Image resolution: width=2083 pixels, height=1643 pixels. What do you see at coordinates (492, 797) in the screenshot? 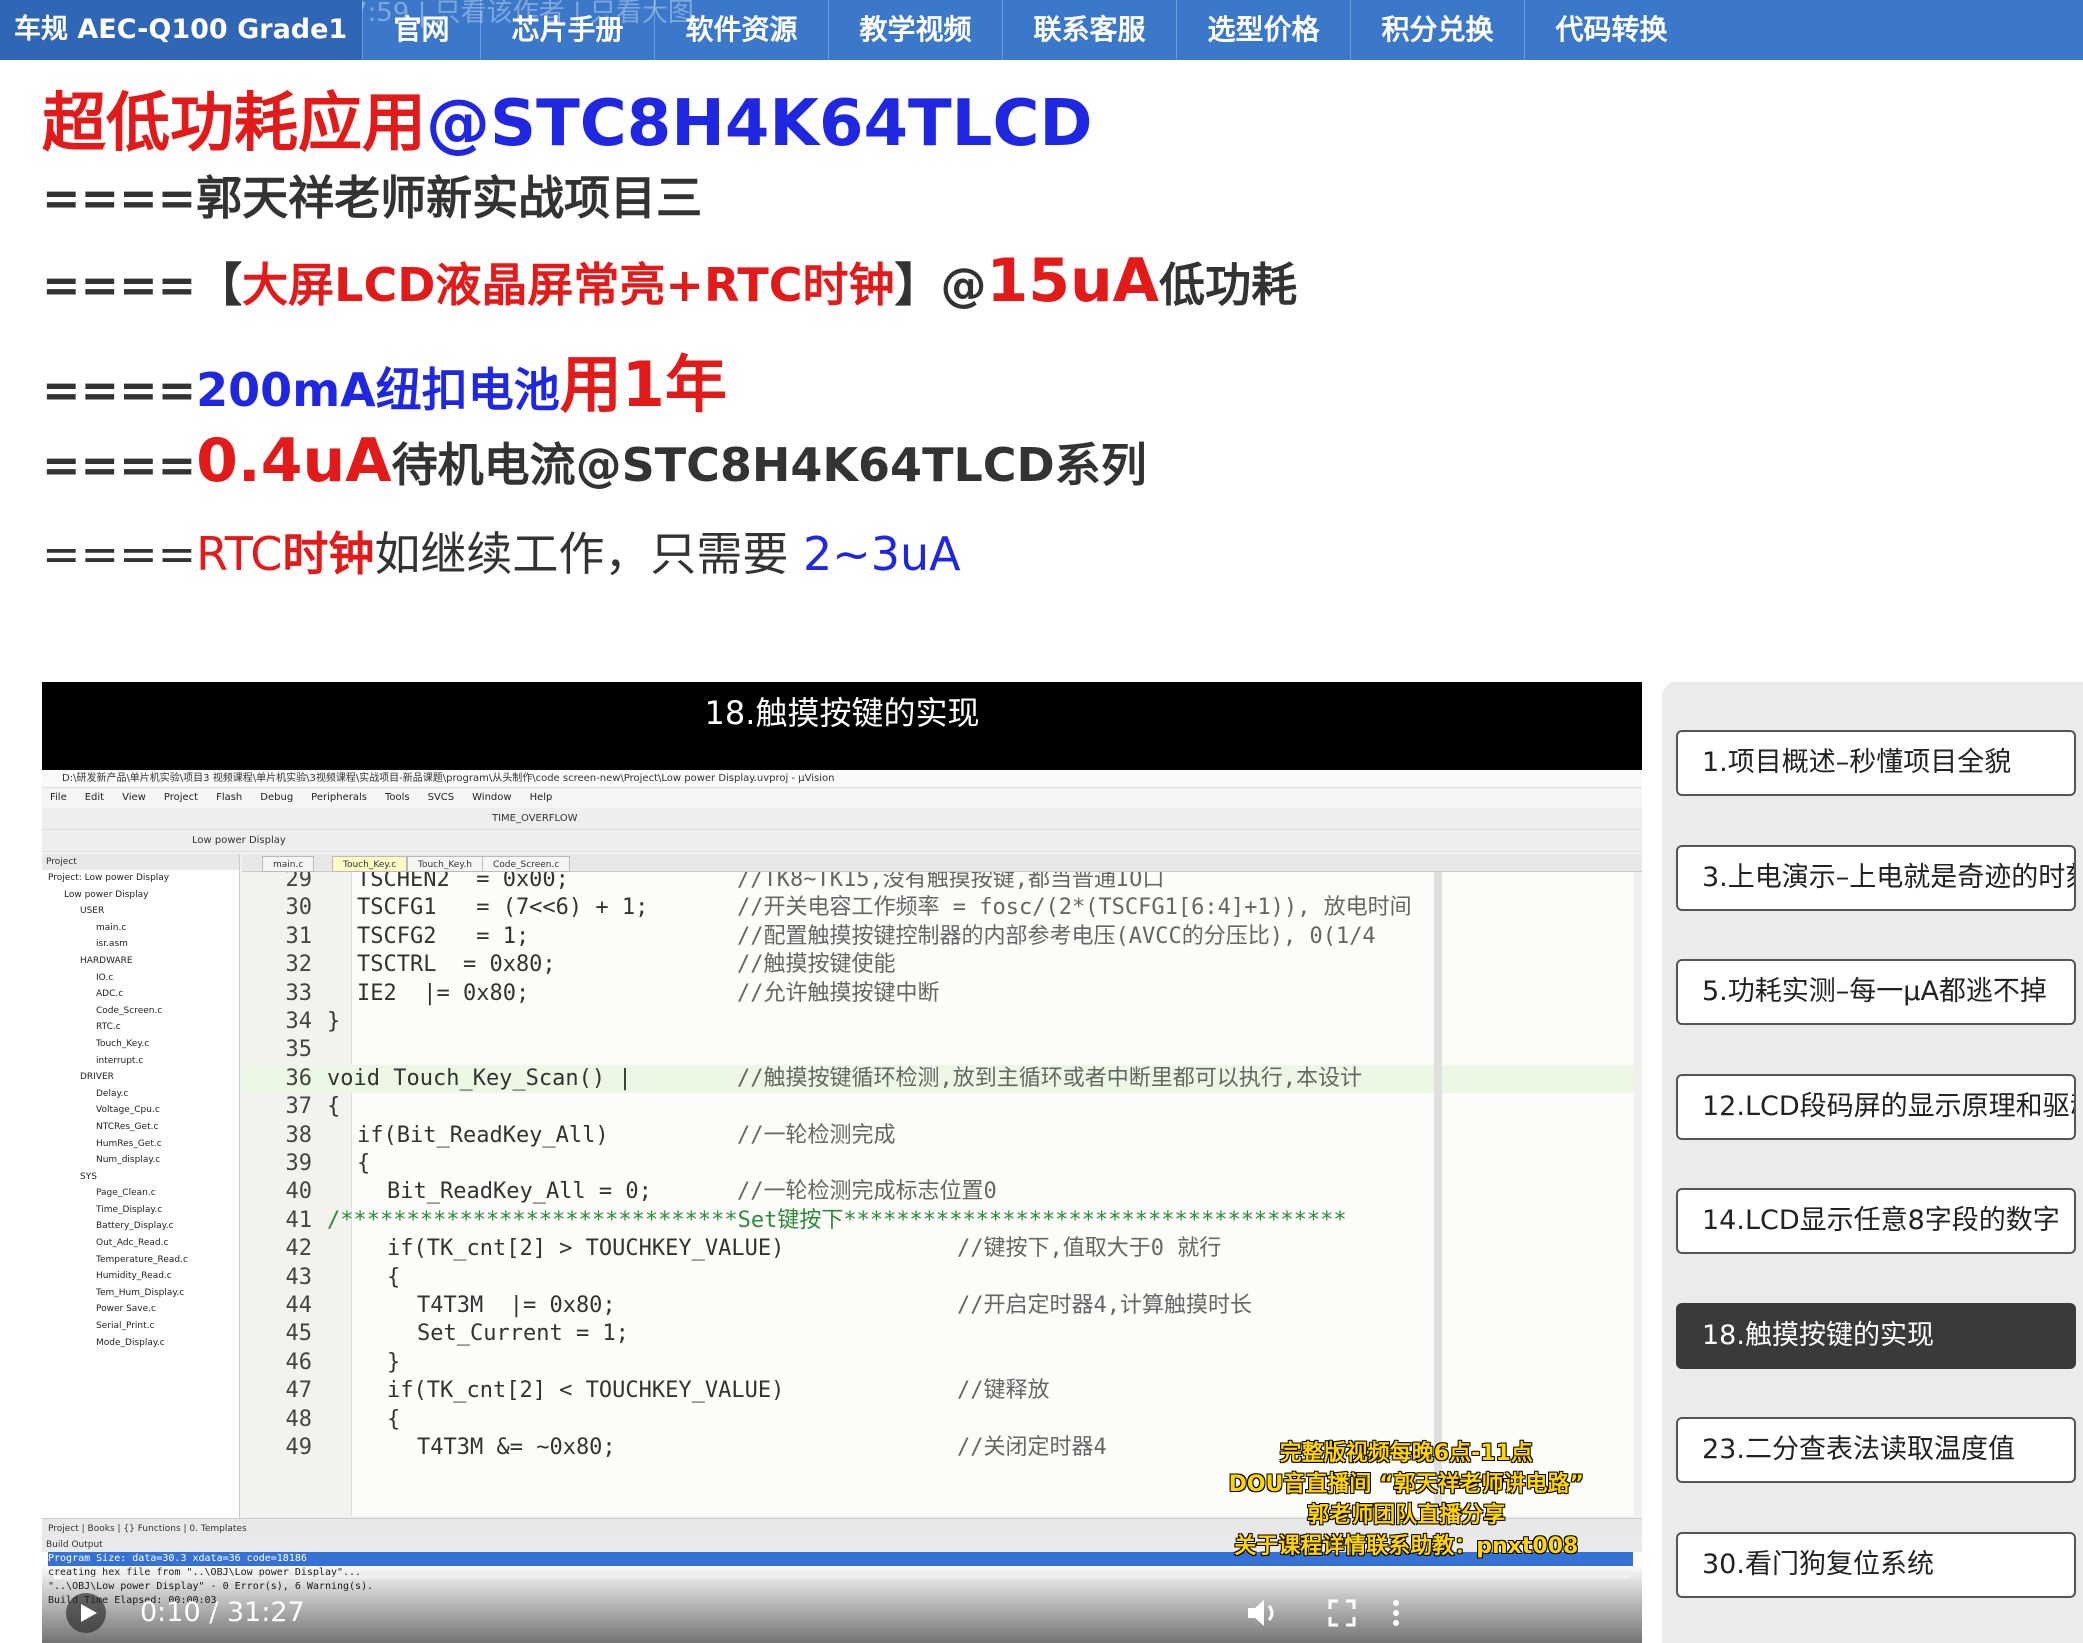
I see `ide-menu-item: Window` at bounding box center [492, 797].